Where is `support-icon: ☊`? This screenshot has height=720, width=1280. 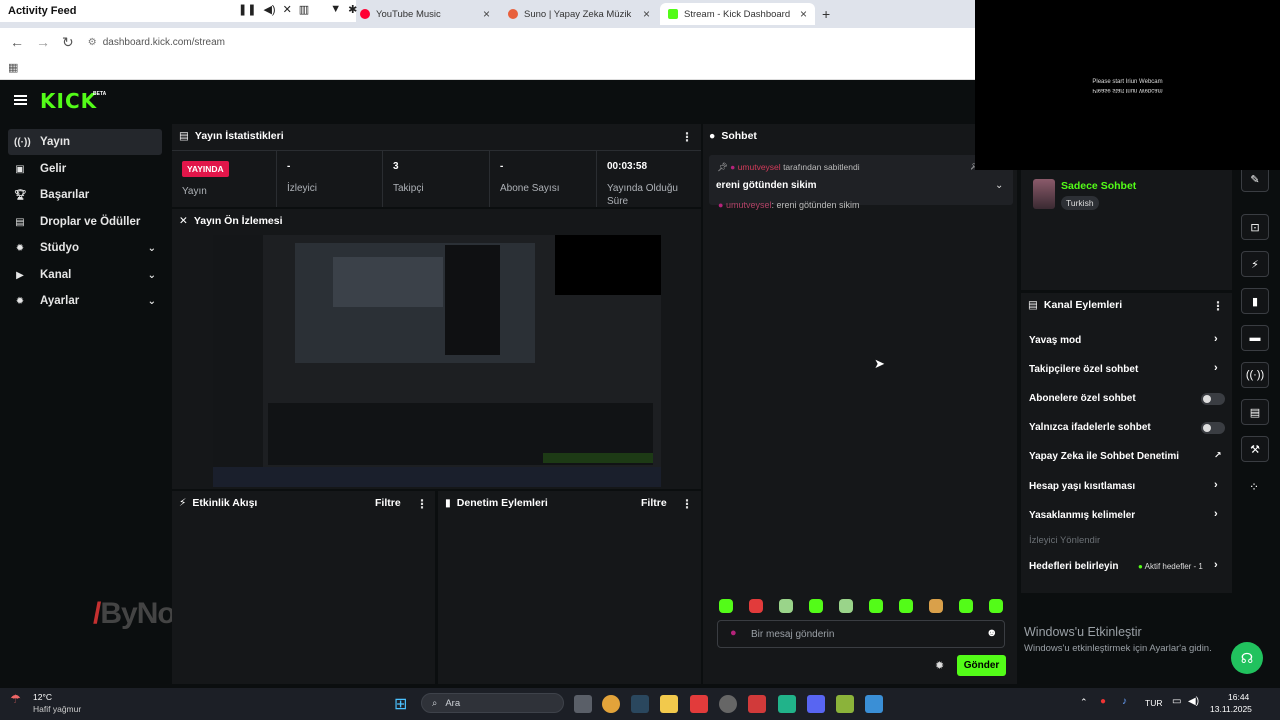
support-icon: ☊ is located at coordinates (1247, 658).